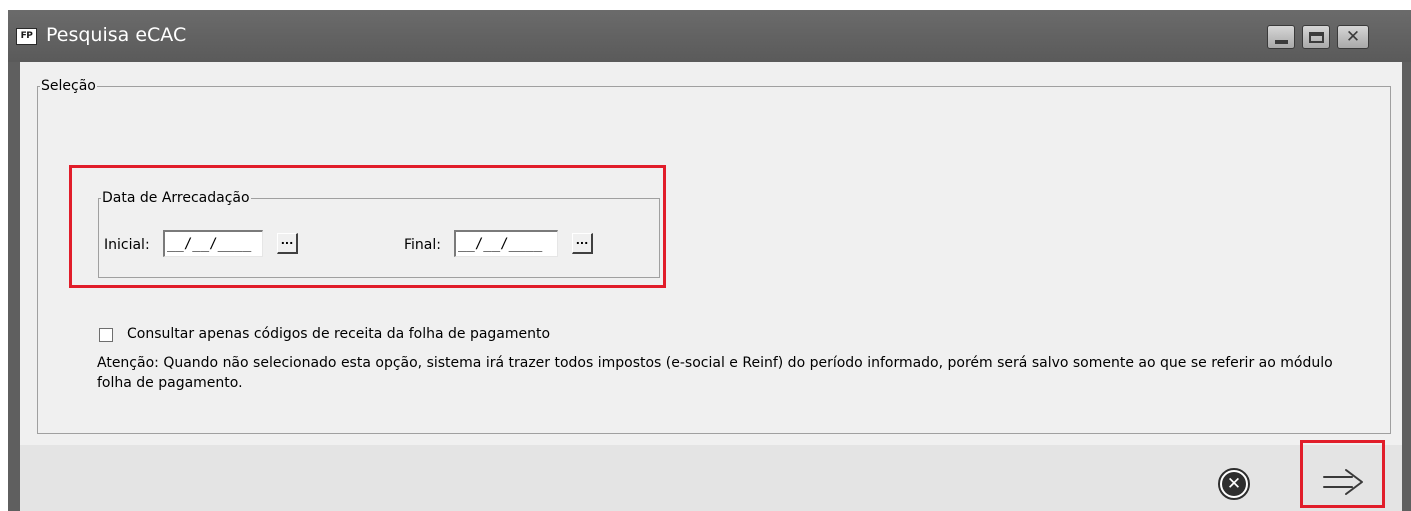 The width and height of the screenshot is (1411, 511). What do you see at coordinates (422, 245) in the screenshot?
I see `end-date-label: Final:` at bounding box center [422, 245].